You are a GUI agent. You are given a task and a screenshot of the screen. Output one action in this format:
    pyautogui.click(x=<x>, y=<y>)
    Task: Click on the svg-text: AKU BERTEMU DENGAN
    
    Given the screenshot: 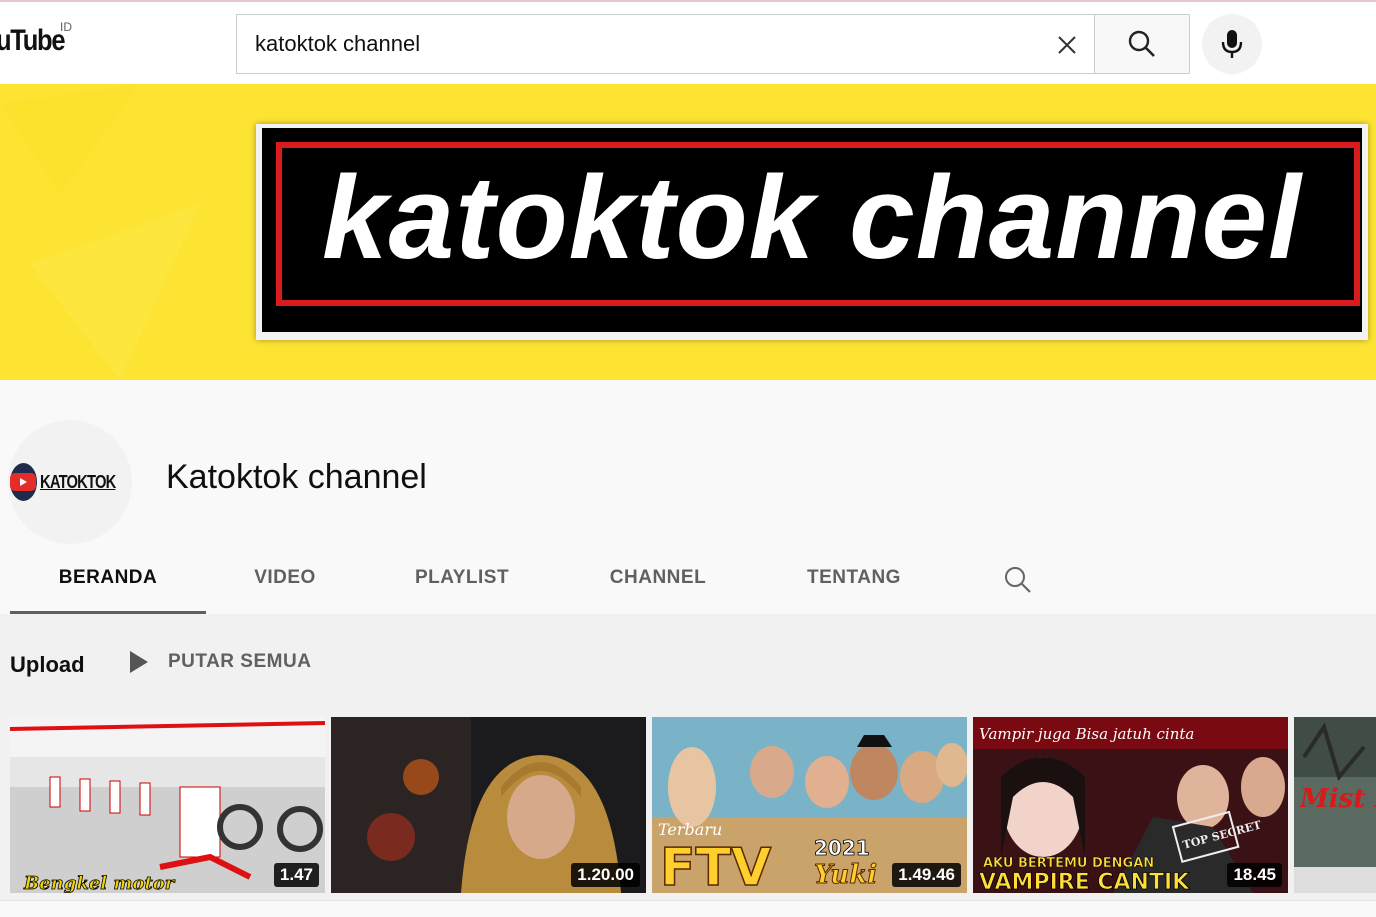 What is the action you would take?
    pyautogui.click(x=1068, y=863)
    